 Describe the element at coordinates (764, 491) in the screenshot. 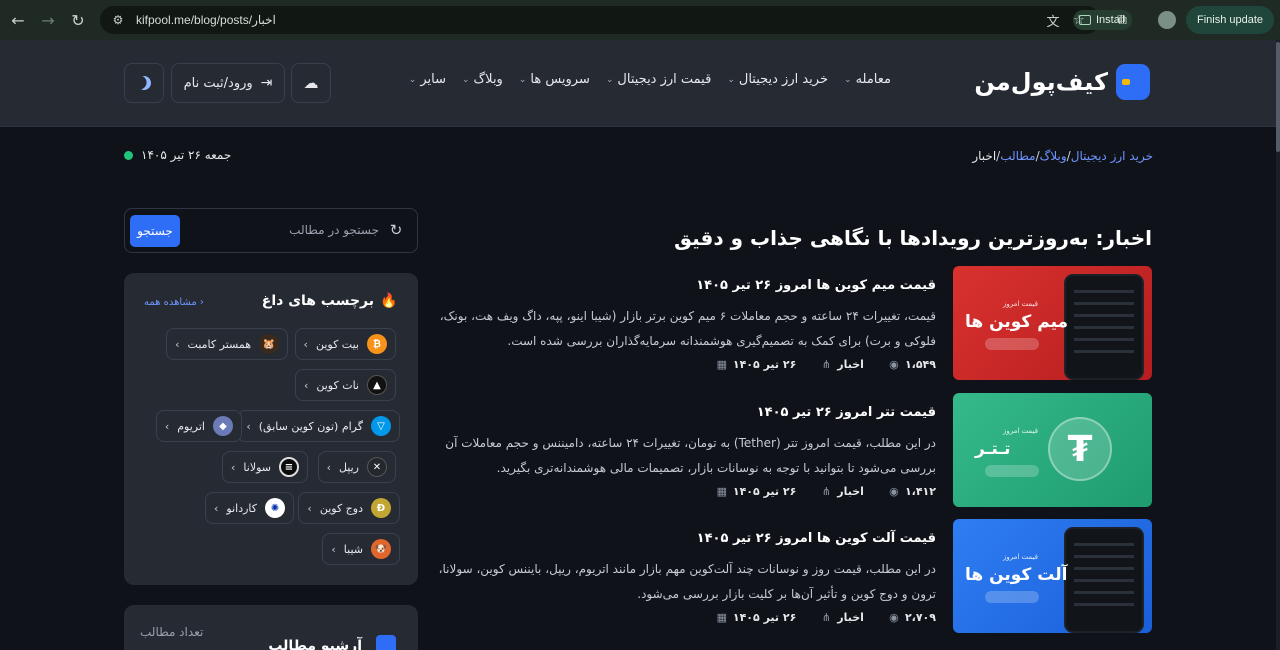

I see `post-date: ۲۶ تیر ۱۴۰۵` at that location.